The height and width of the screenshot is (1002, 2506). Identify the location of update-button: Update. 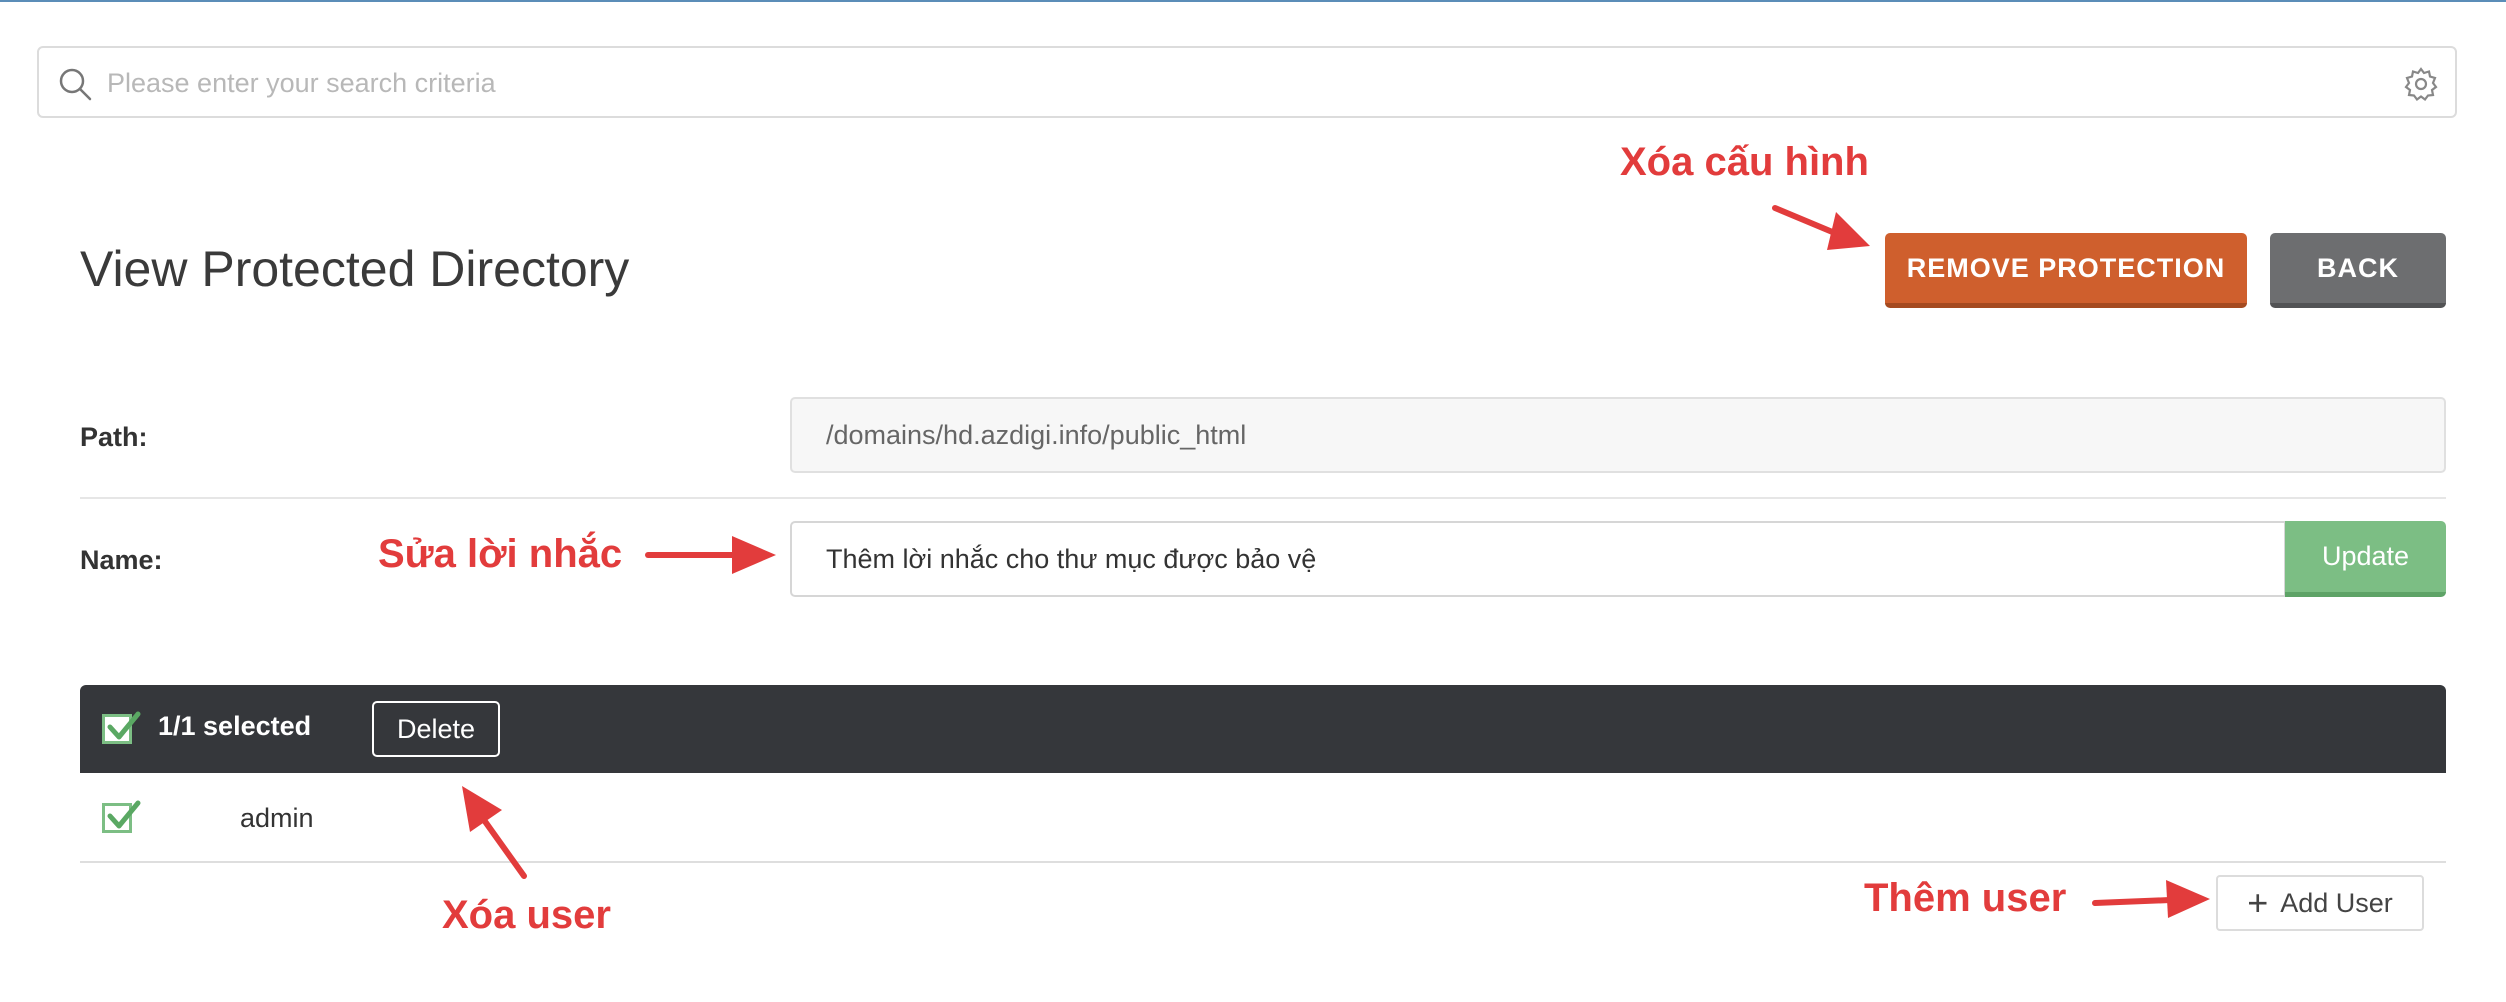
(2365, 559).